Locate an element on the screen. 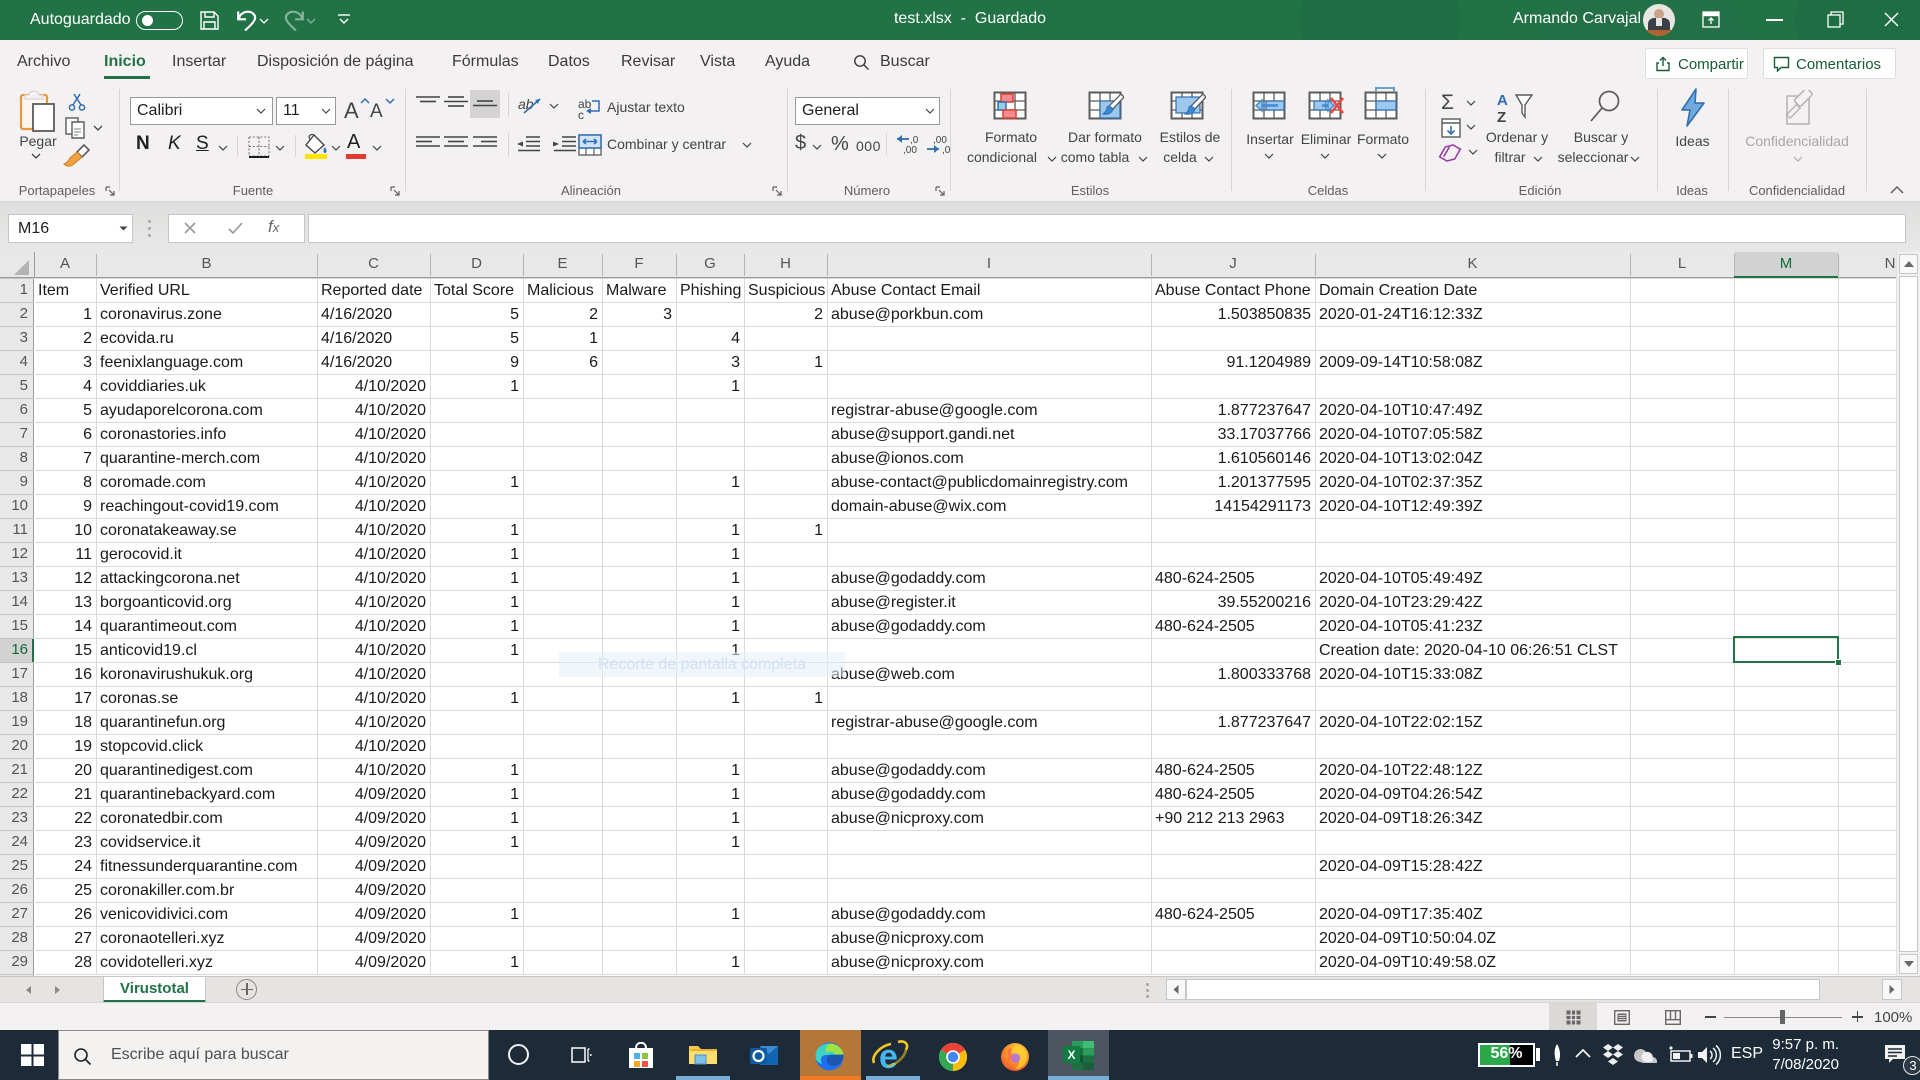 Image resolution: width=1920 pixels, height=1080 pixels. svg-text: ,00 is located at coordinates (910, 150).